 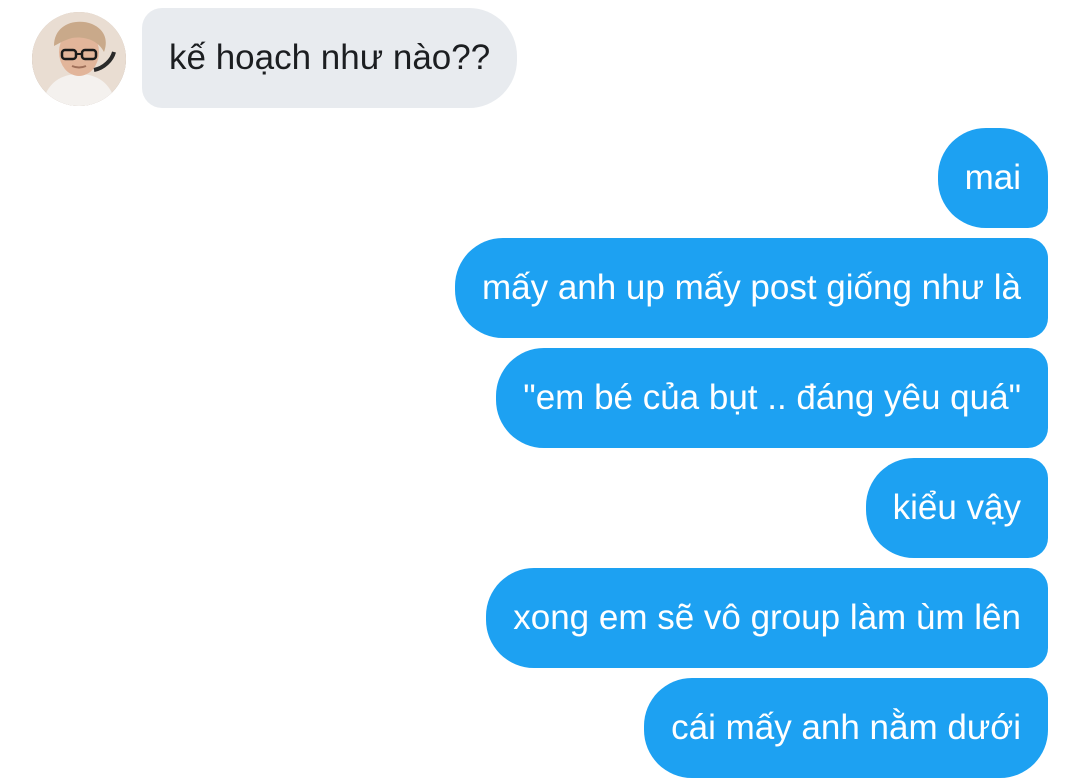 I want to click on sent-message-bubble: xong em sẽ vô group làm ùm lên, so click(x=767, y=618).